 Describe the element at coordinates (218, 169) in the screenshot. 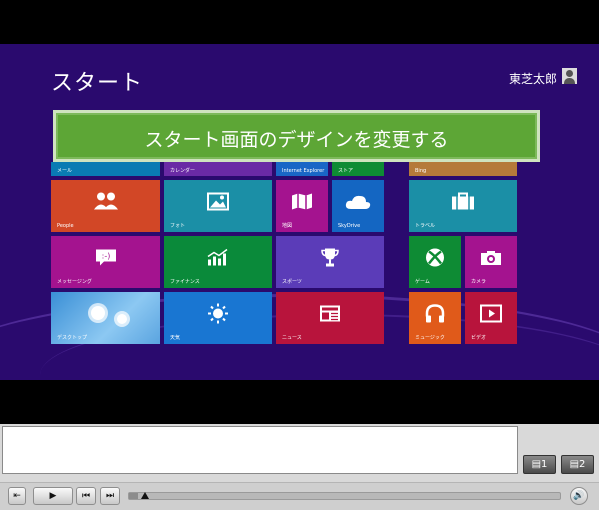

I see `tile-calendar: カレンダー` at that location.